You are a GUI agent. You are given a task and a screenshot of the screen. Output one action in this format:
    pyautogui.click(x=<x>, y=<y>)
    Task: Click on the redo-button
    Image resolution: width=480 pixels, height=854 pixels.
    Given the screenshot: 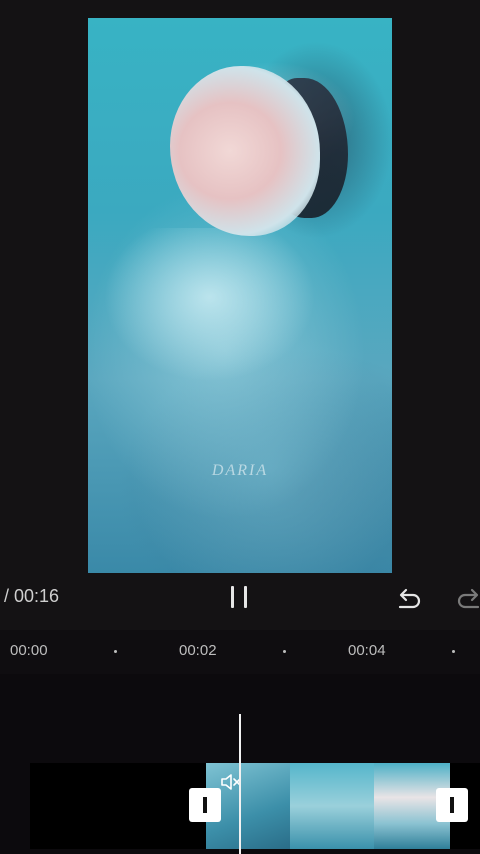 What is the action you would take?
    pyautogui.click(x=467, y=599)
    